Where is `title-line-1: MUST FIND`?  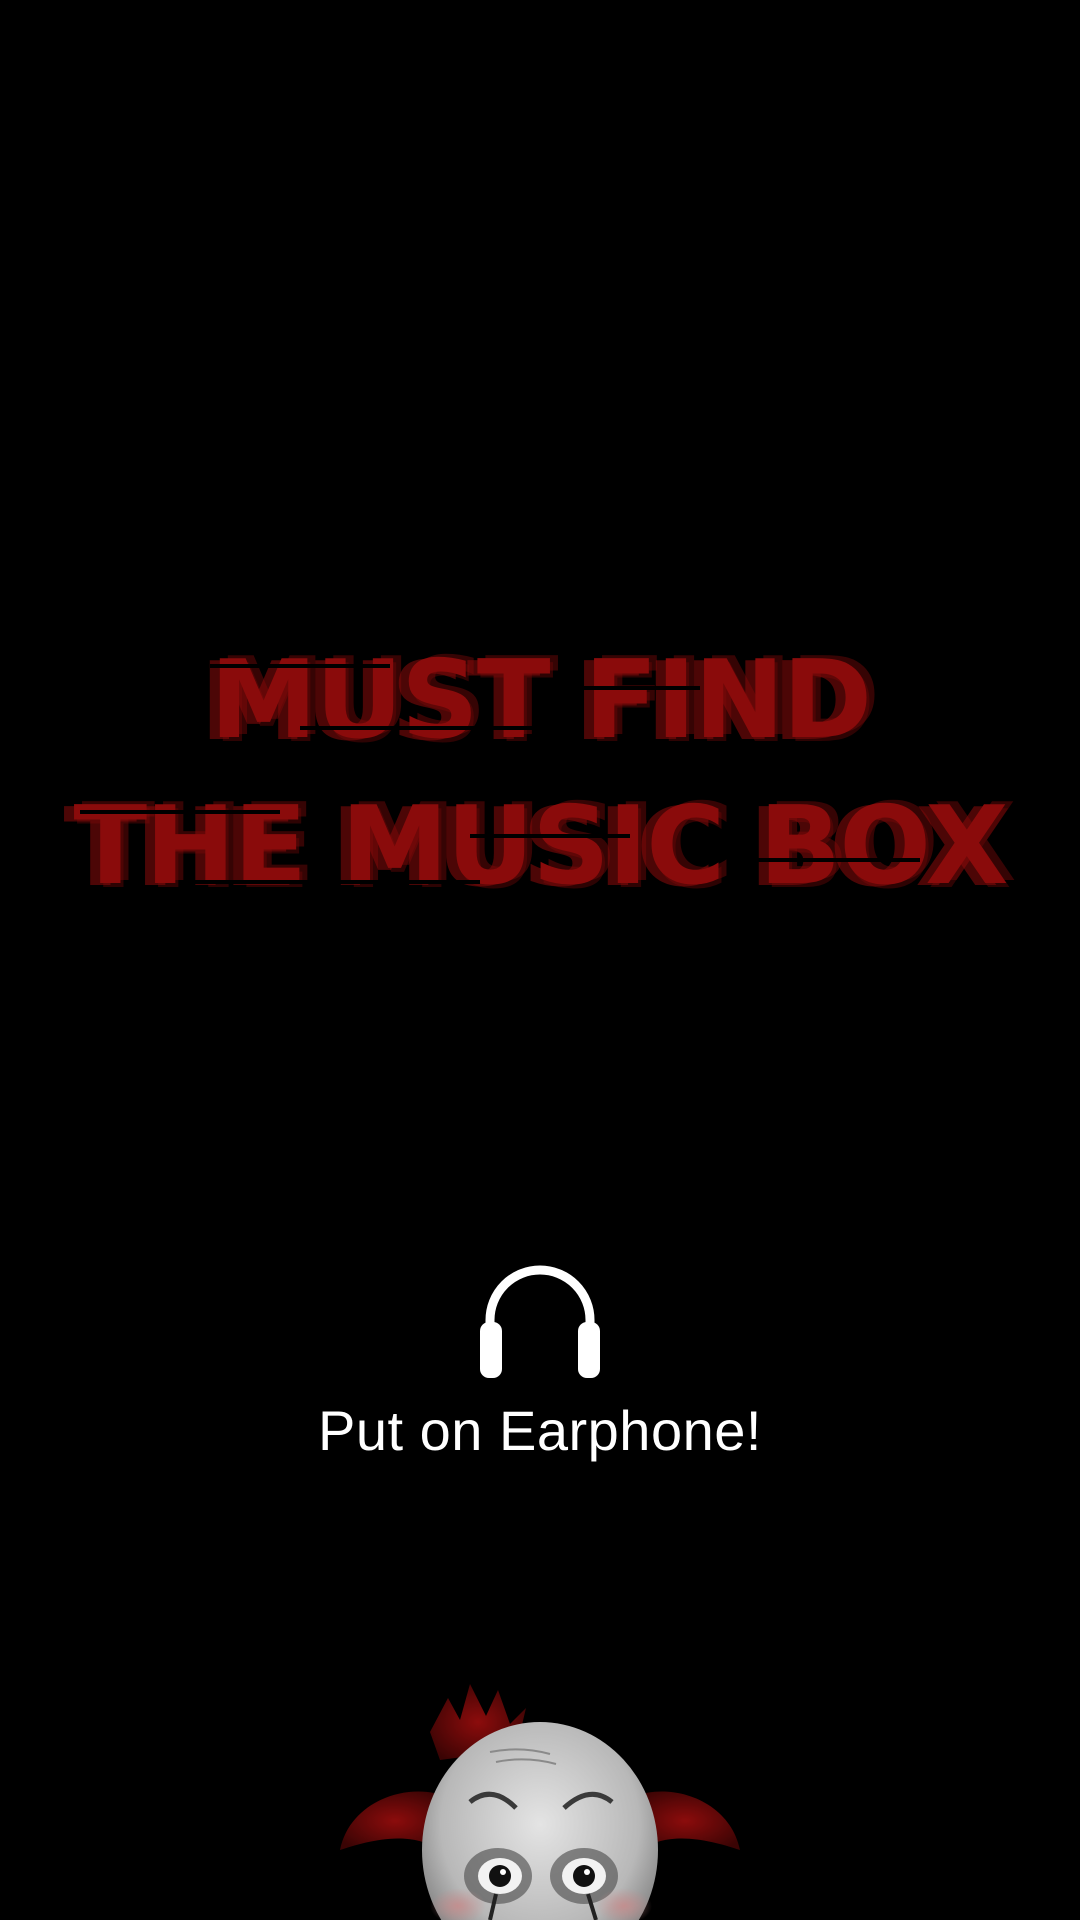 title-line-1: MUST FIND is located at coordinates (540, 701).